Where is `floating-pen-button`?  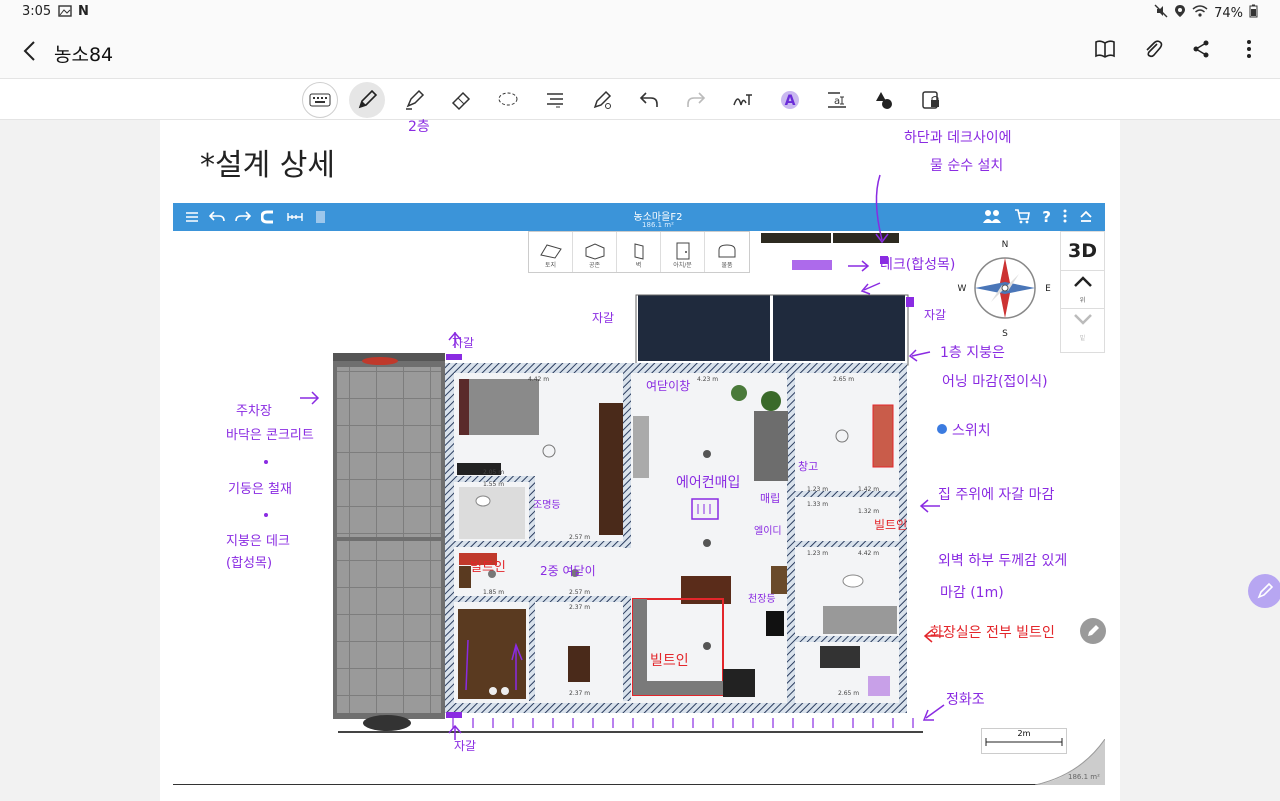 floating-pen-button is located at coordinates (1264, 591).